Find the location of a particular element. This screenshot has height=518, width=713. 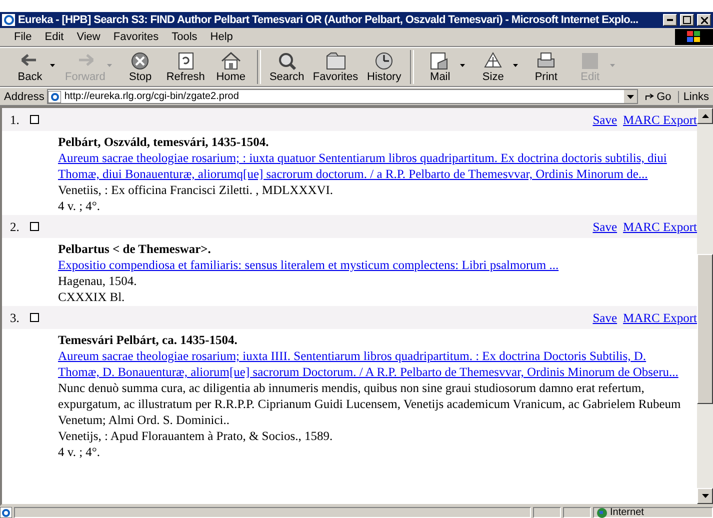

go-arrow-icon is located at coordinates (649, 96).